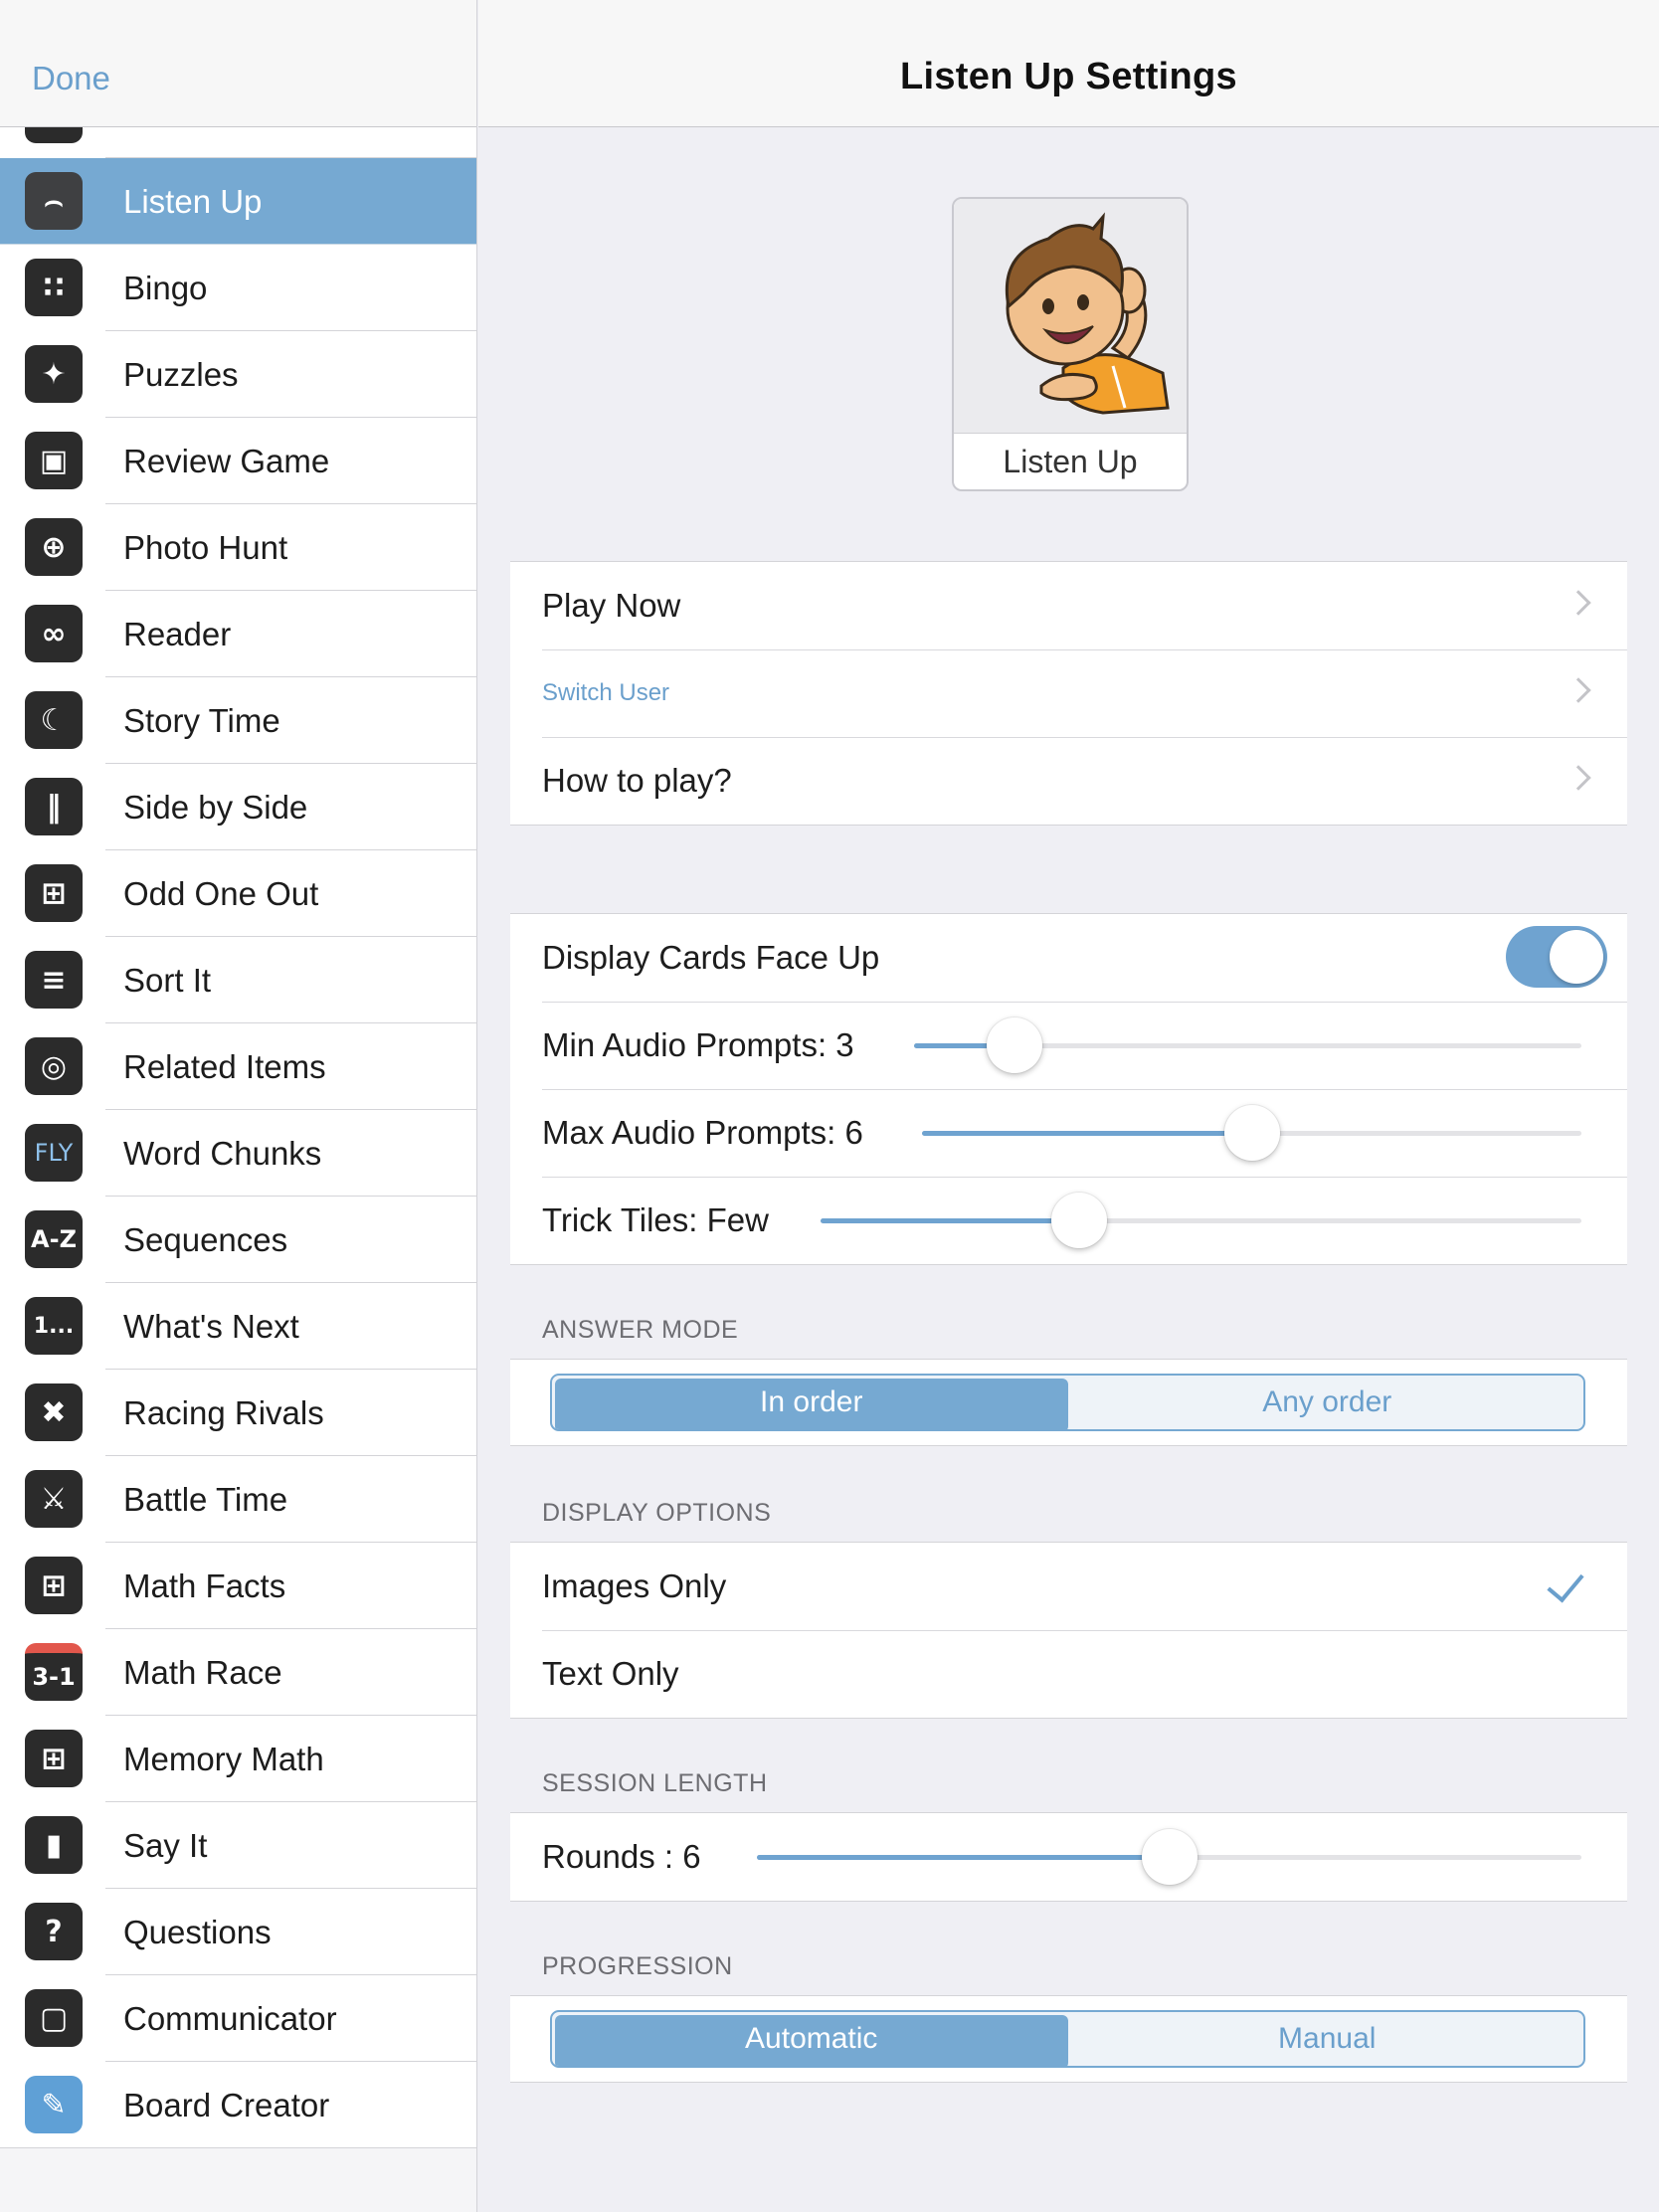 The height and width of the screenshot is (2212, 1659). I want to click on min-audio-prompts-slider, so click(1247, 1045).